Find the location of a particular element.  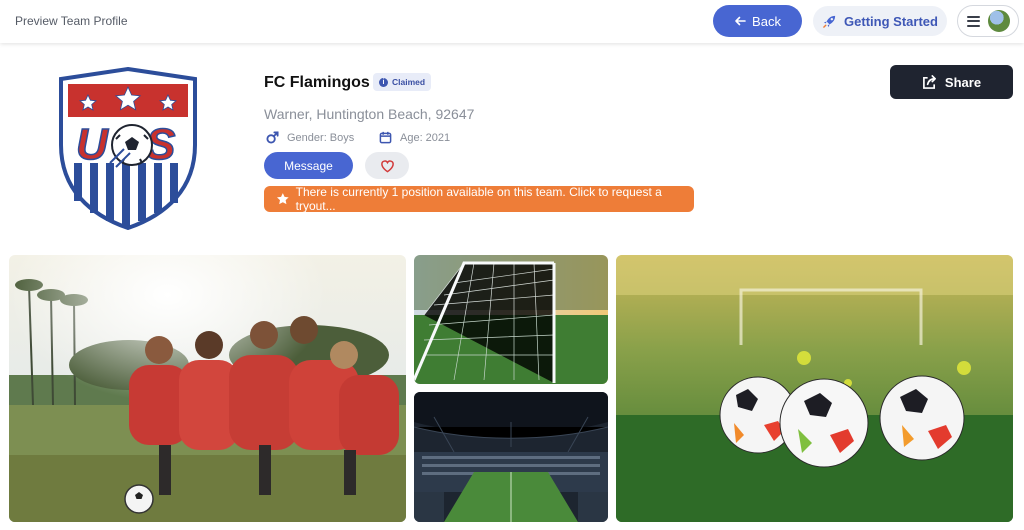

gallery-photo-stadium is located at coordinates (511, 457).